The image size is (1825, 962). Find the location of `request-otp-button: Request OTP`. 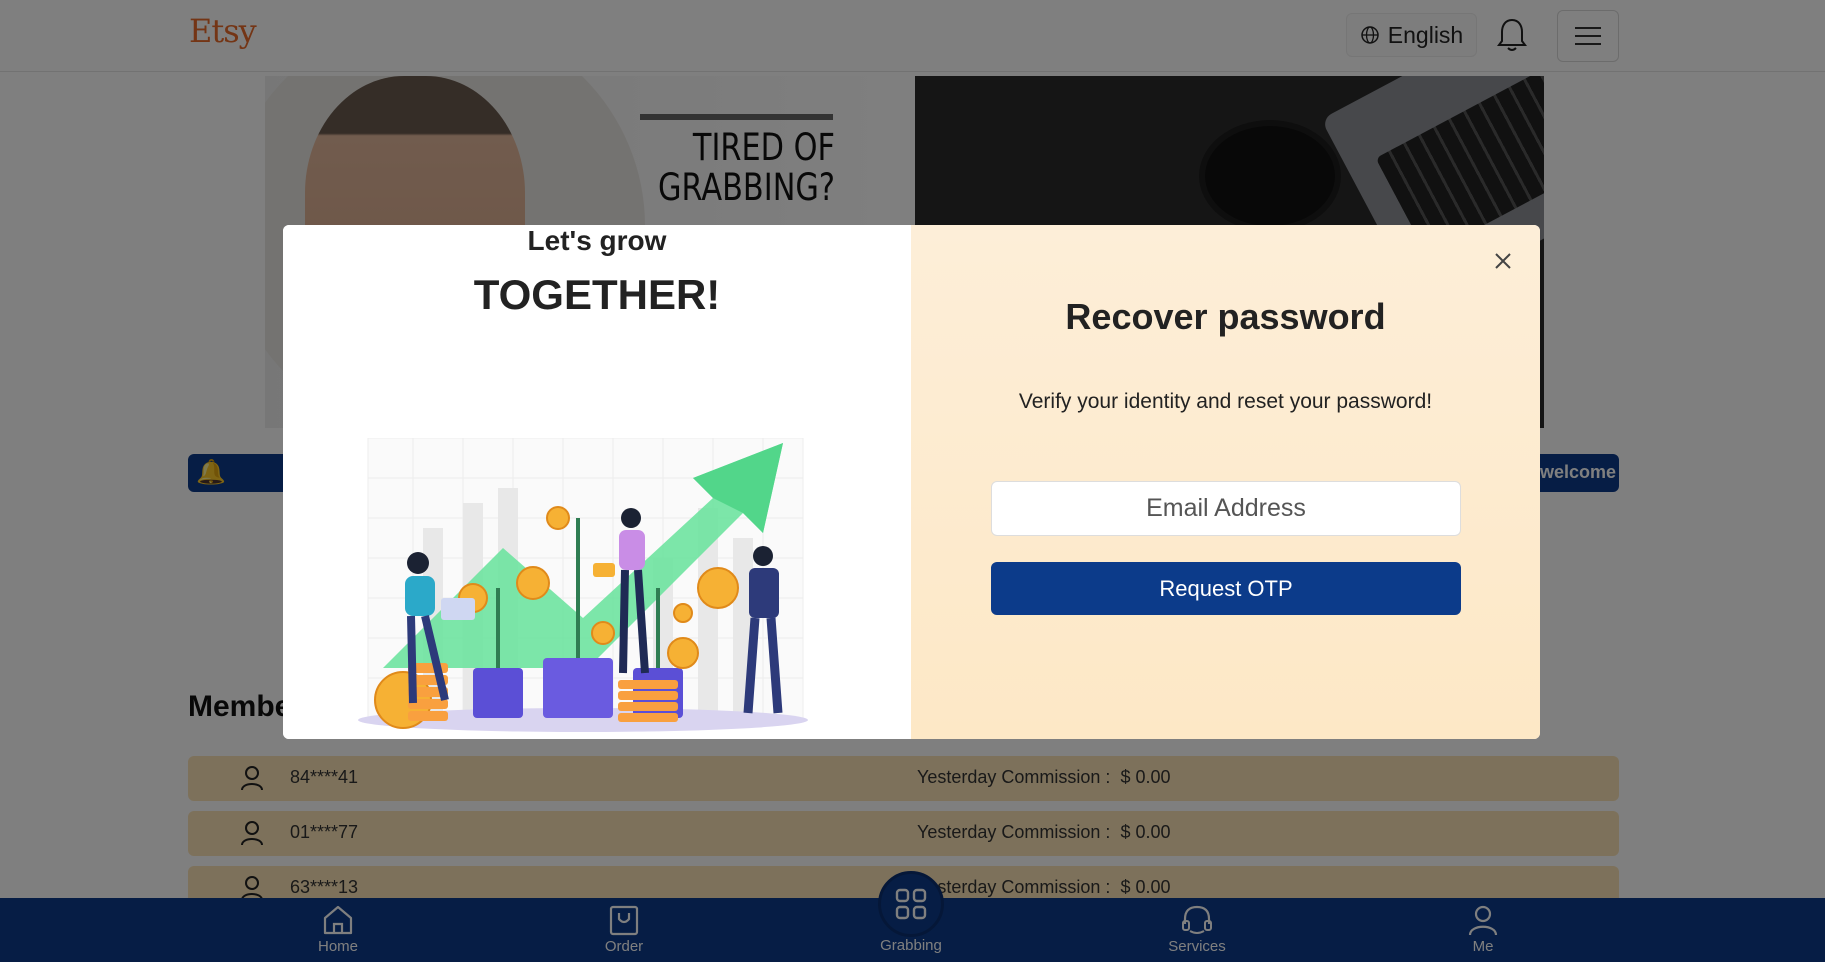

request-otp-button: Request OTP is located at coordinates (1226, 588).